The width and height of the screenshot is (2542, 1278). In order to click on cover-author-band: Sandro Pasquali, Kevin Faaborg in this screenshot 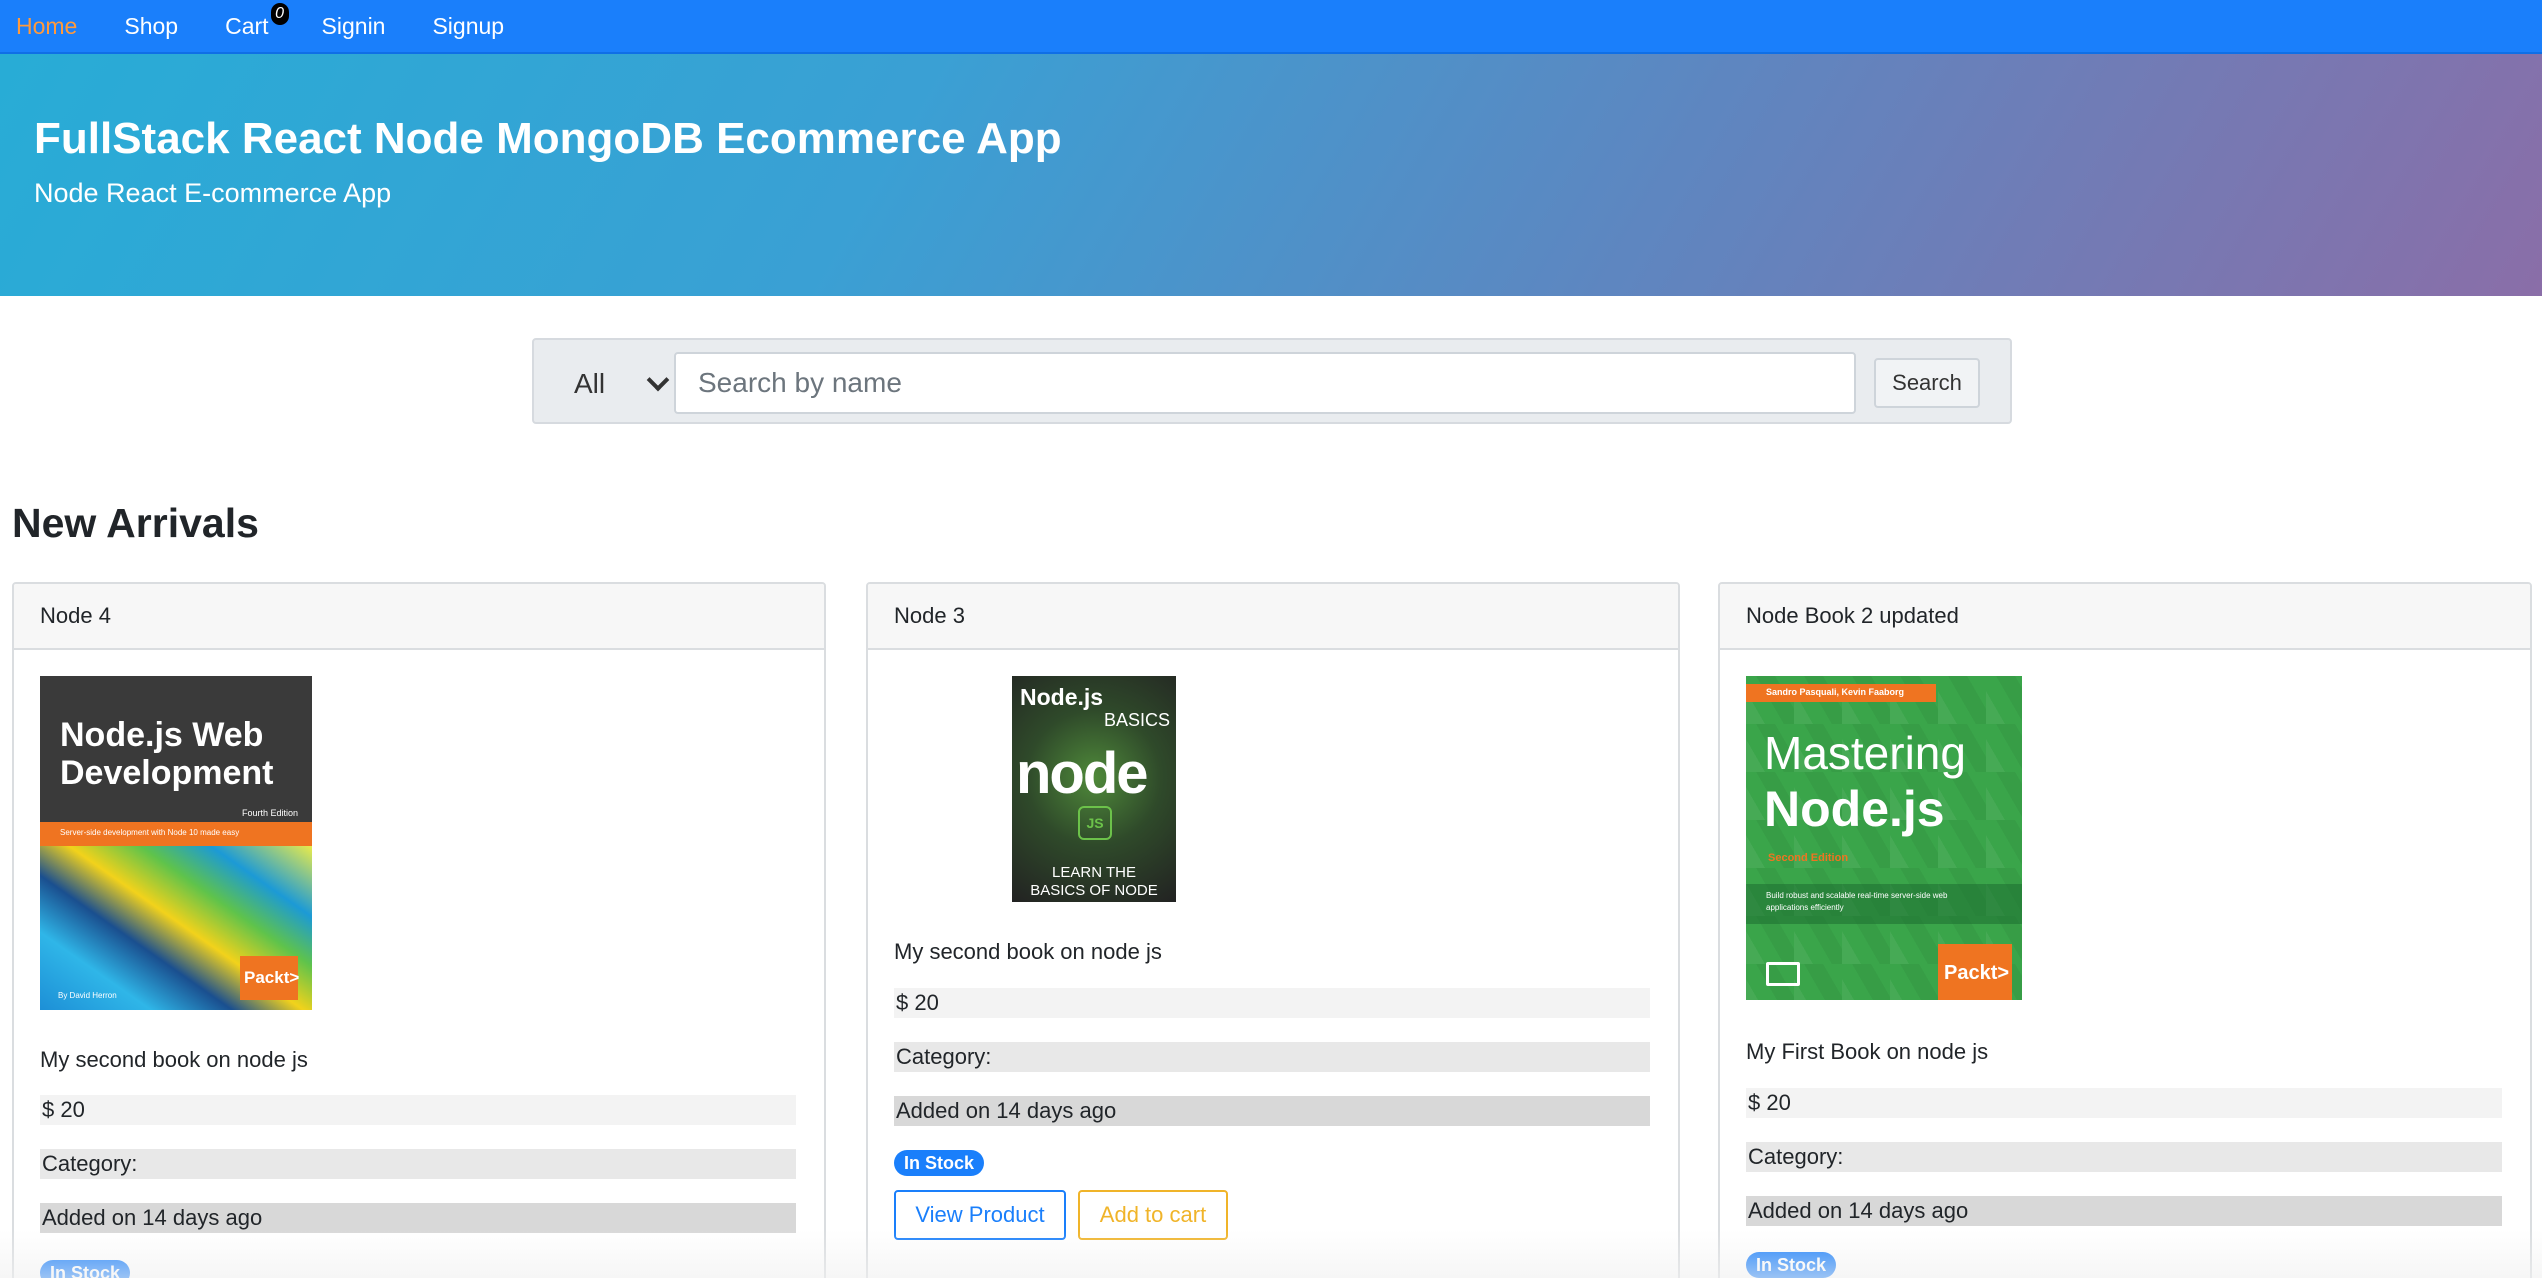, I will do `click(1841, 693)`.